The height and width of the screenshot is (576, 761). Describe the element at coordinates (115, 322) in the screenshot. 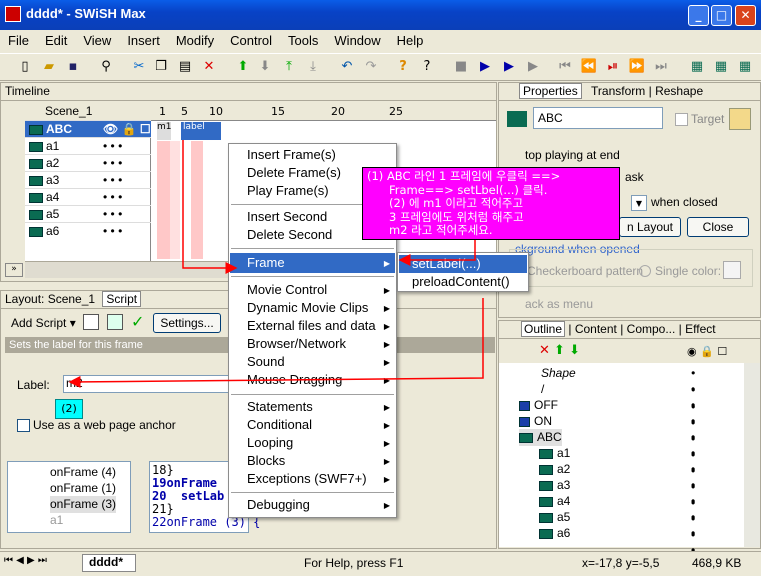

I see `script-edit-icon` at that location.